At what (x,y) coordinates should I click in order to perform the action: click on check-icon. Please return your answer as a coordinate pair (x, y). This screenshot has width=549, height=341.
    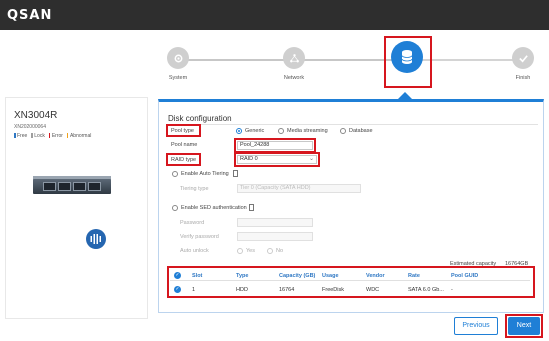
    Looking at the image, I should click on (523, 58).